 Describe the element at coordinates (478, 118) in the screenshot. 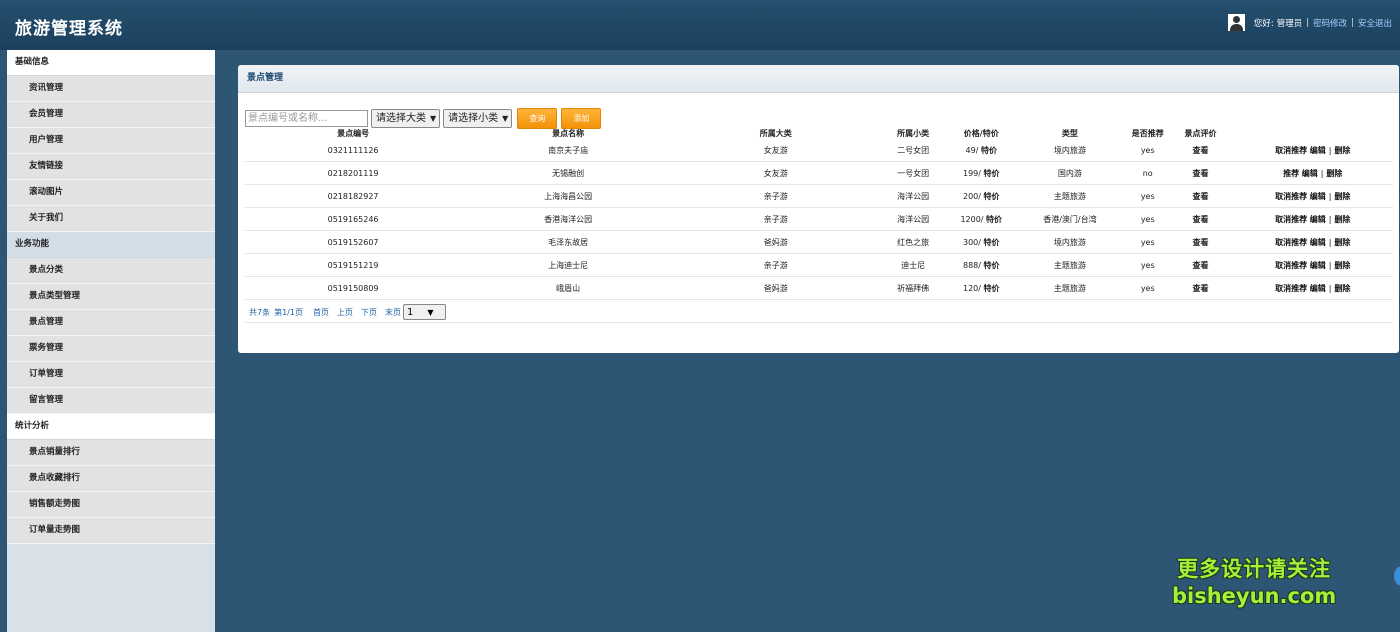

I see `subcategory-select: 请选择小类 ▼` at that location.